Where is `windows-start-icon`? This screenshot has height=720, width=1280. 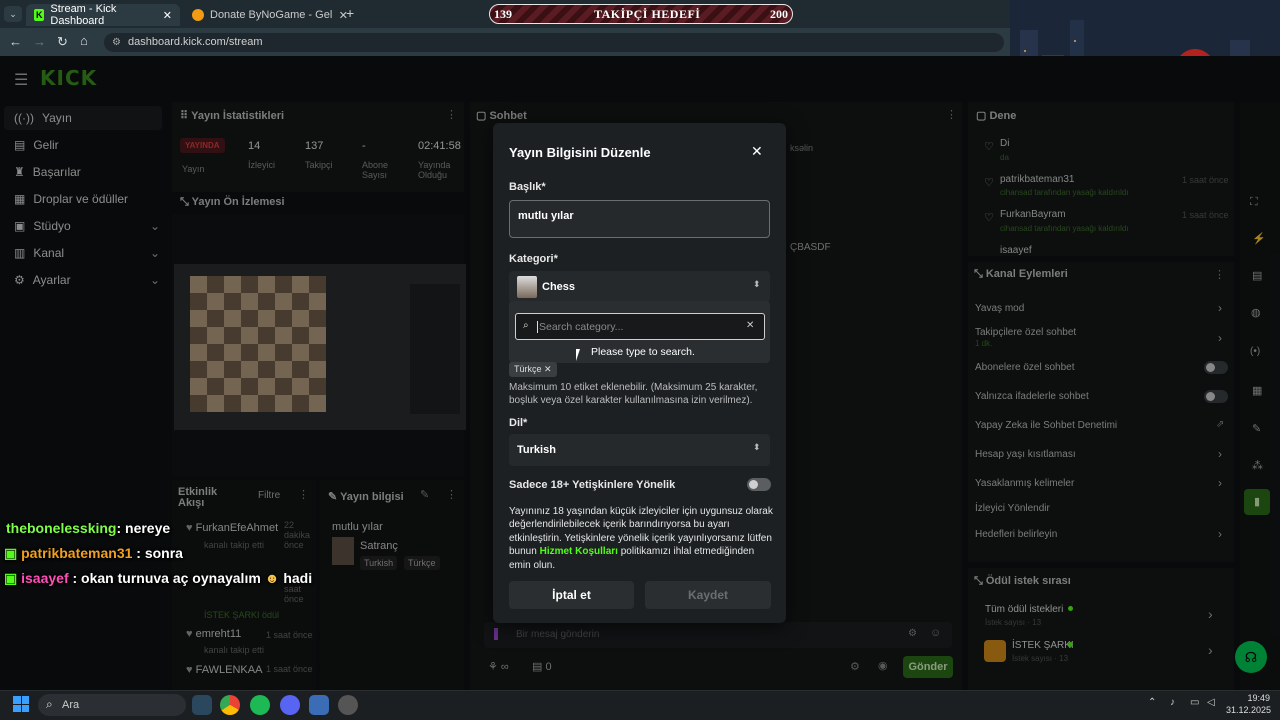
windows-start-icon is located at coordinates (21, 704).